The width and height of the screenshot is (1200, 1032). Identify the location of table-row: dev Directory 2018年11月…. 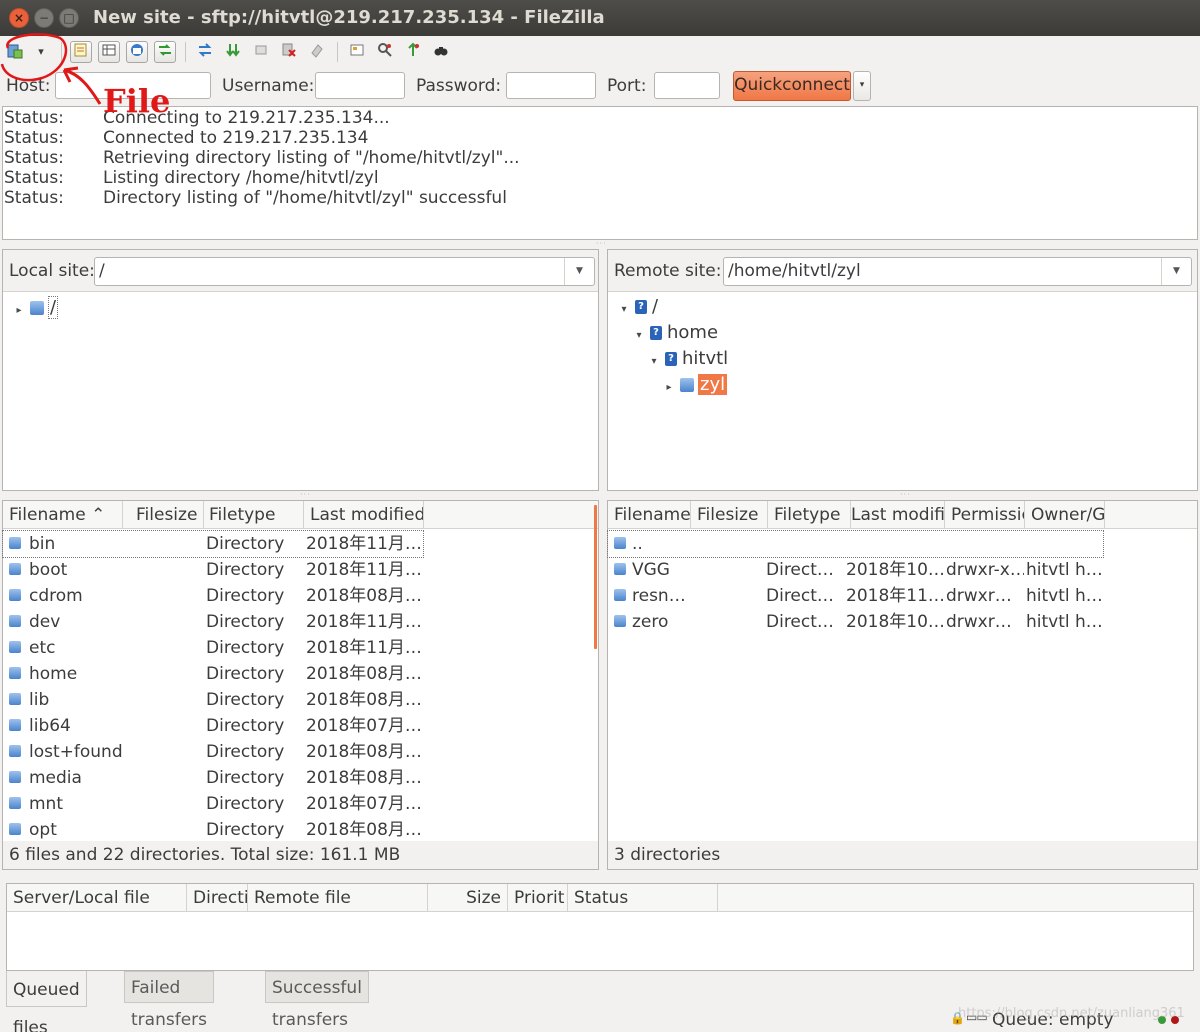
(298, 622).